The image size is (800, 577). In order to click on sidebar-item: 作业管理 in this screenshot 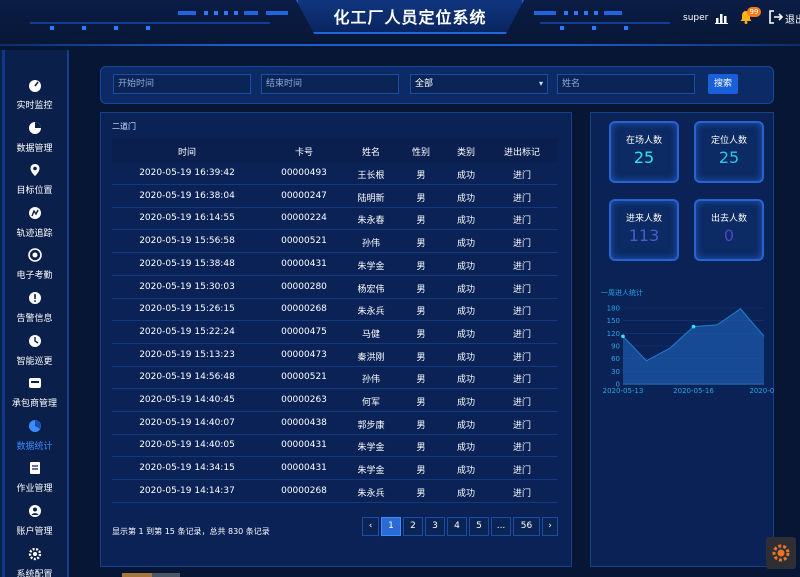, I will do `click(34, 478)`.